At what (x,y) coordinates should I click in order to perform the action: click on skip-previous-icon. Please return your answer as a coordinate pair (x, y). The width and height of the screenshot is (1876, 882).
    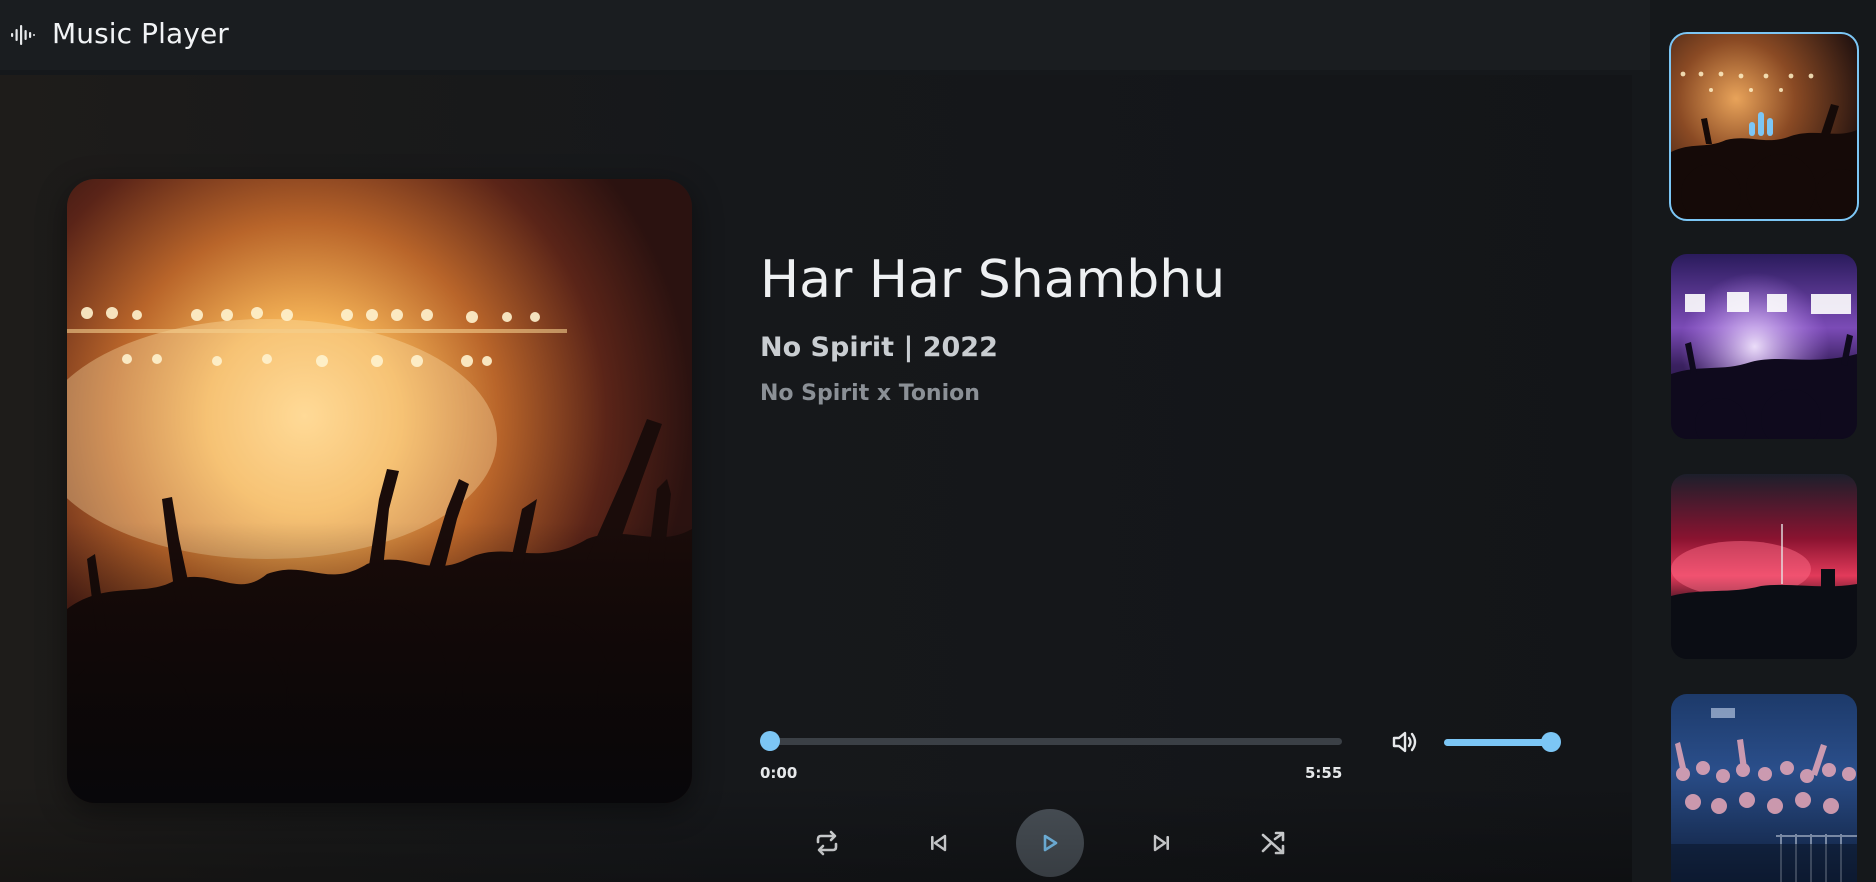
    Looking at the image, I should click on (939, 843).